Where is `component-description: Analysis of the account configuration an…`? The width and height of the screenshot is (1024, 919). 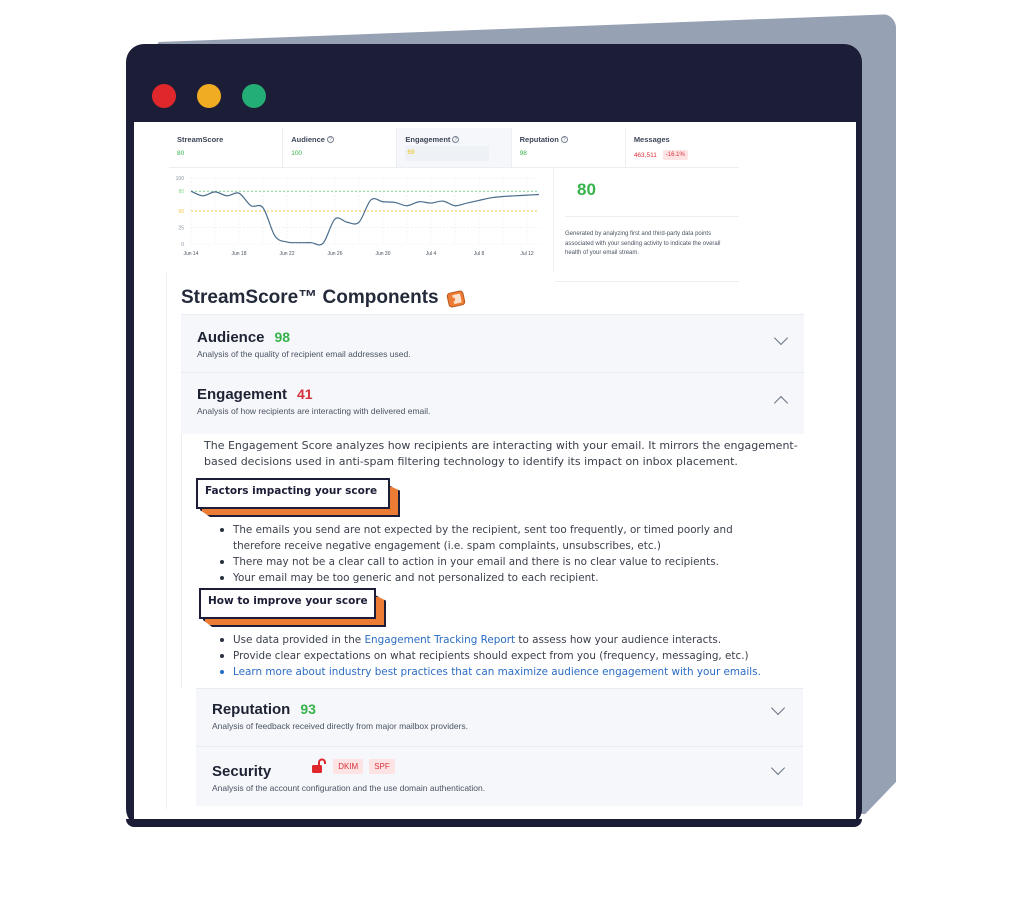
component-description: Analysis of the account configuration an… is located at coordinates (349, 788).